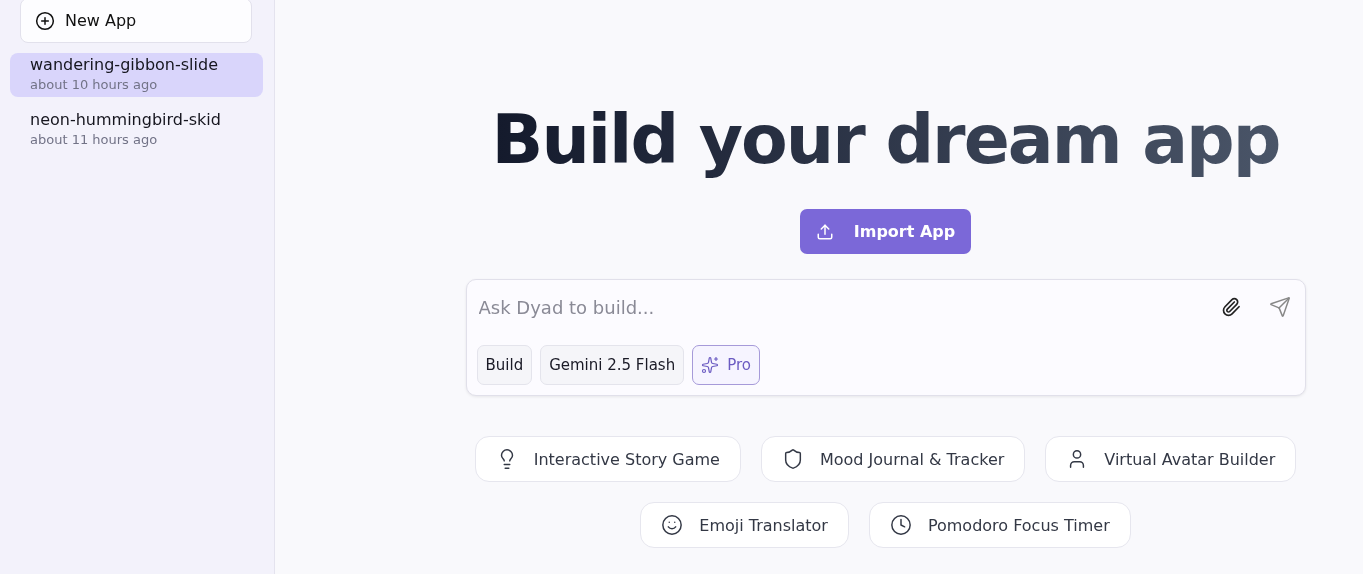  I want to click on new-app-button: New App, so click(136, 21).